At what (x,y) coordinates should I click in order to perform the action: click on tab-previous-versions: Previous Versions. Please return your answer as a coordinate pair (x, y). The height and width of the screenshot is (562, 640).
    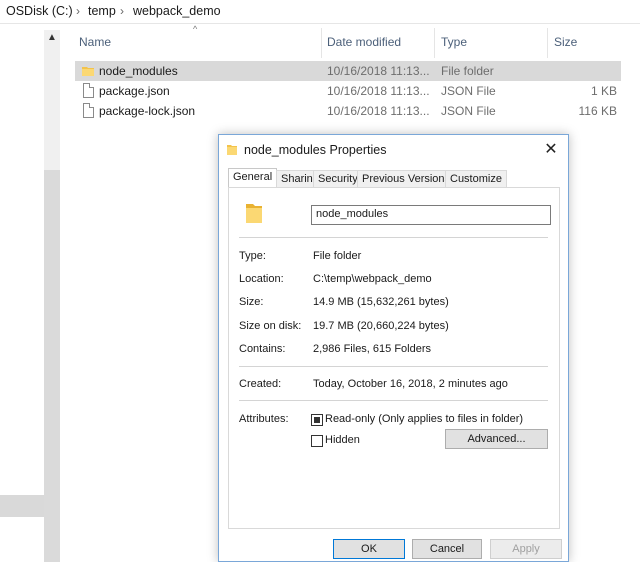
    Looking at the image, I should click on (406, 178).